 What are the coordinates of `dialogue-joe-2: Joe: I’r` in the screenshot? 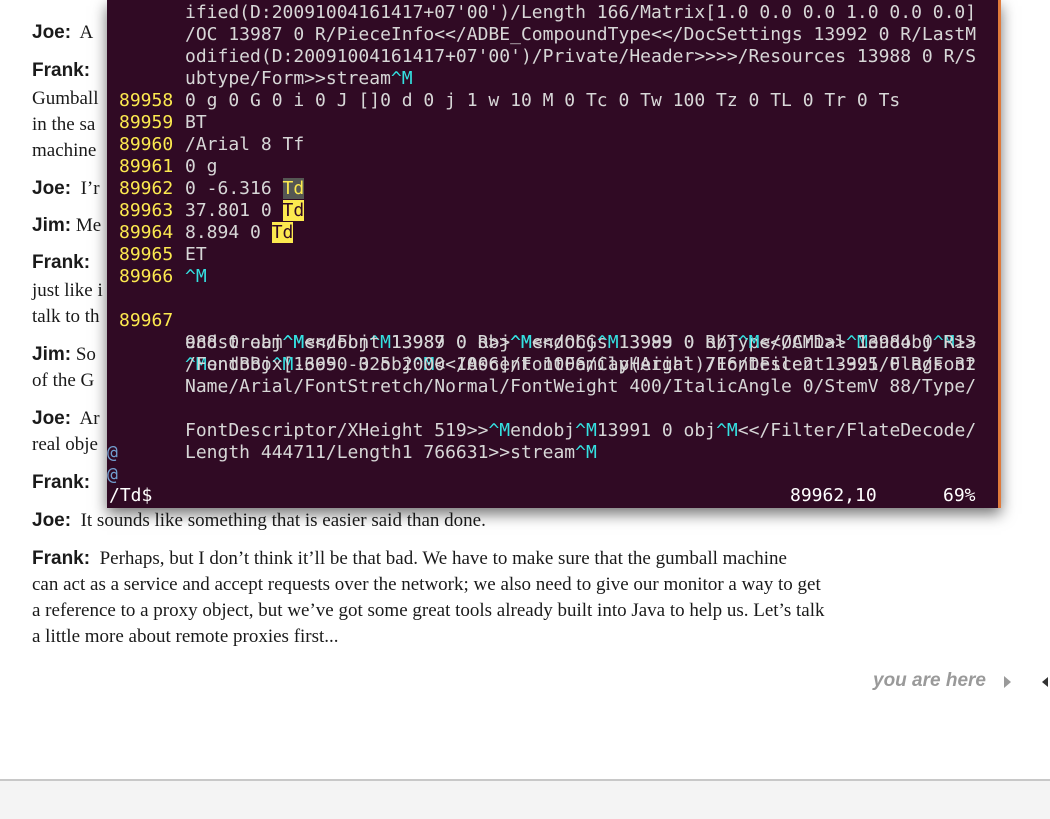 It's located at (66, 188).